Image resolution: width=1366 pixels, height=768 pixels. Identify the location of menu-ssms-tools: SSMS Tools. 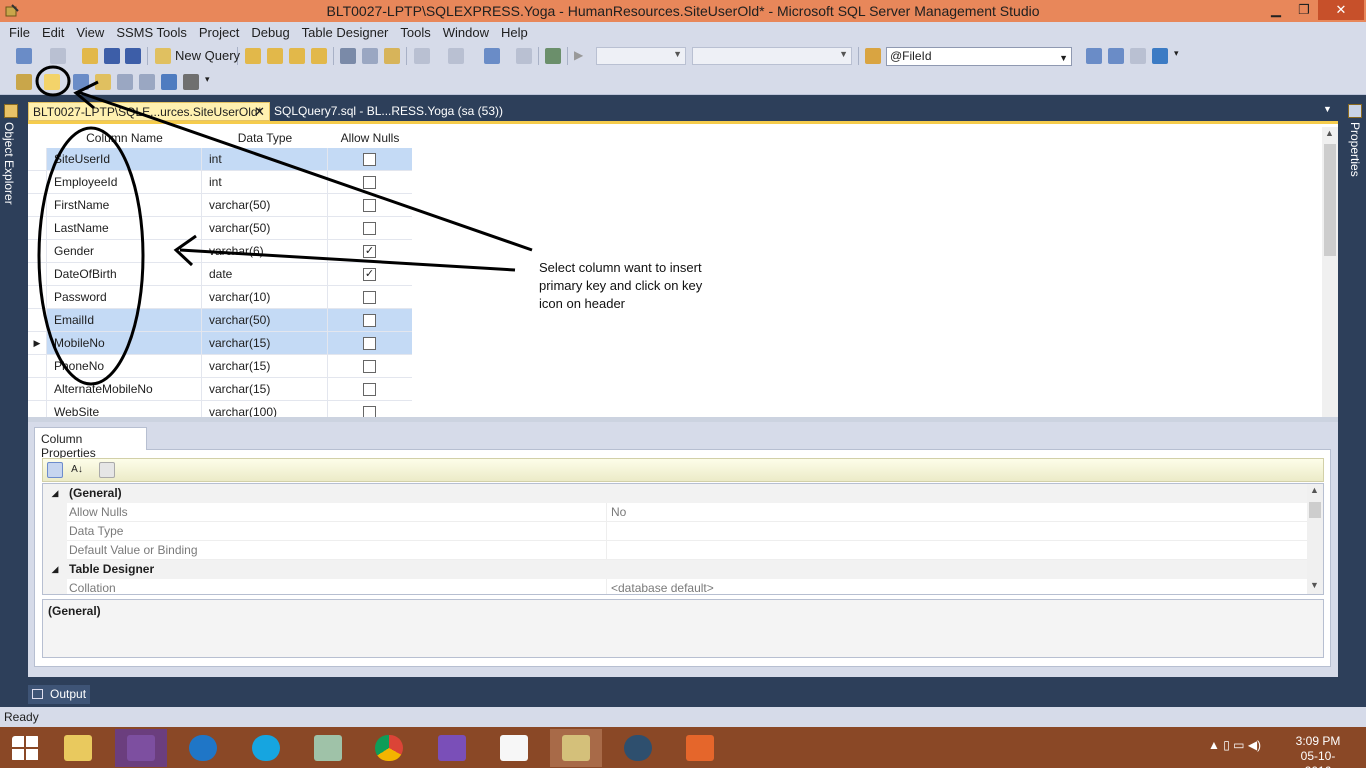
(151, 32).